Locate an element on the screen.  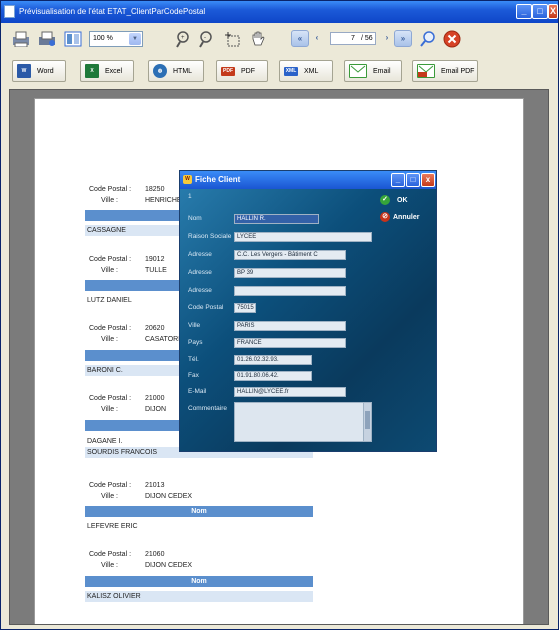
export-xml-button: XML XML is located at coordinates (306, 71).